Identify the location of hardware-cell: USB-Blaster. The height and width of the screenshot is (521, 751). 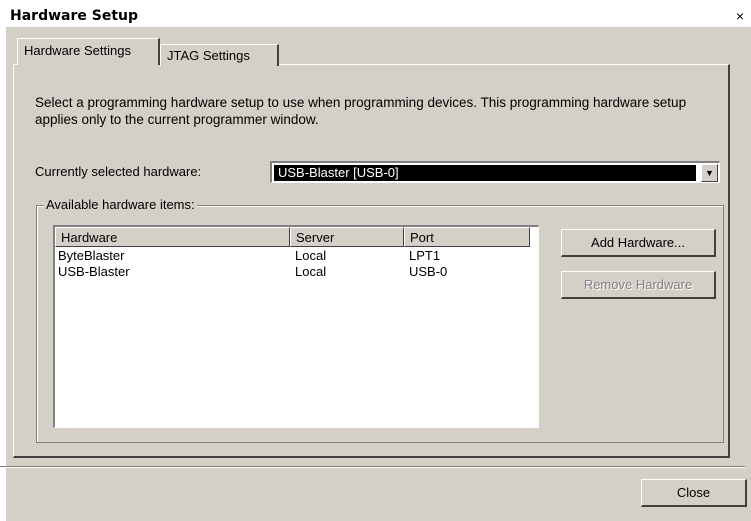
(94, 271).